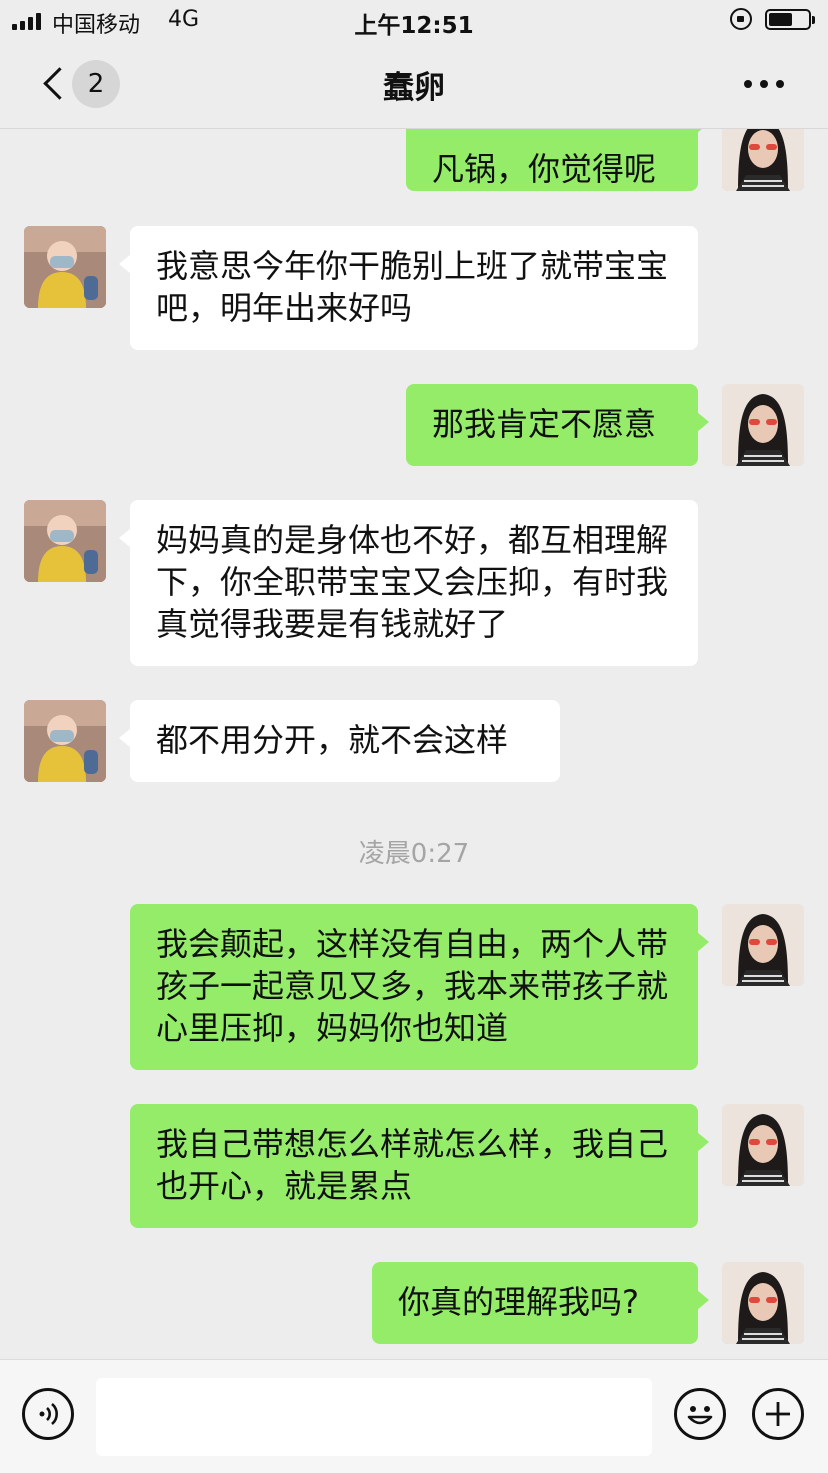 The width and height of the screenshot is (828, 1473). Describe the element at coordinates (339, 741) in the screenshot. I see `message-bubble-received: 都不用分开，就不会这样` at that location.